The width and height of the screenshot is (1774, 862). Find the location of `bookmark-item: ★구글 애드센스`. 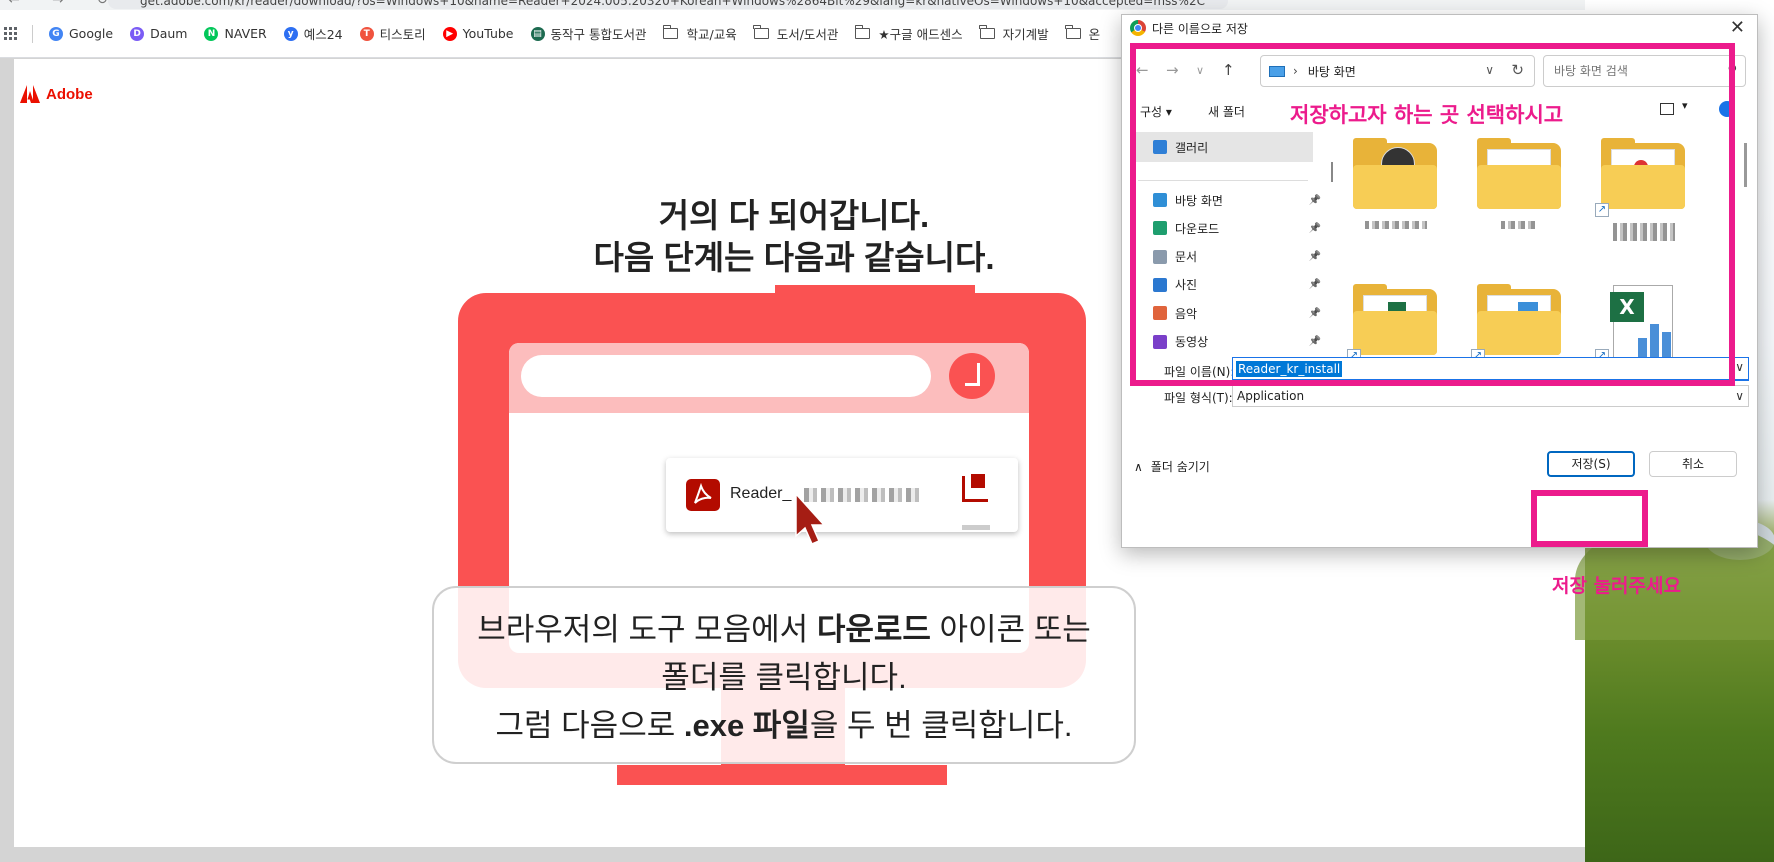

bookmark-item: ★구글 애드센스 is located at coordinates (908, 33).